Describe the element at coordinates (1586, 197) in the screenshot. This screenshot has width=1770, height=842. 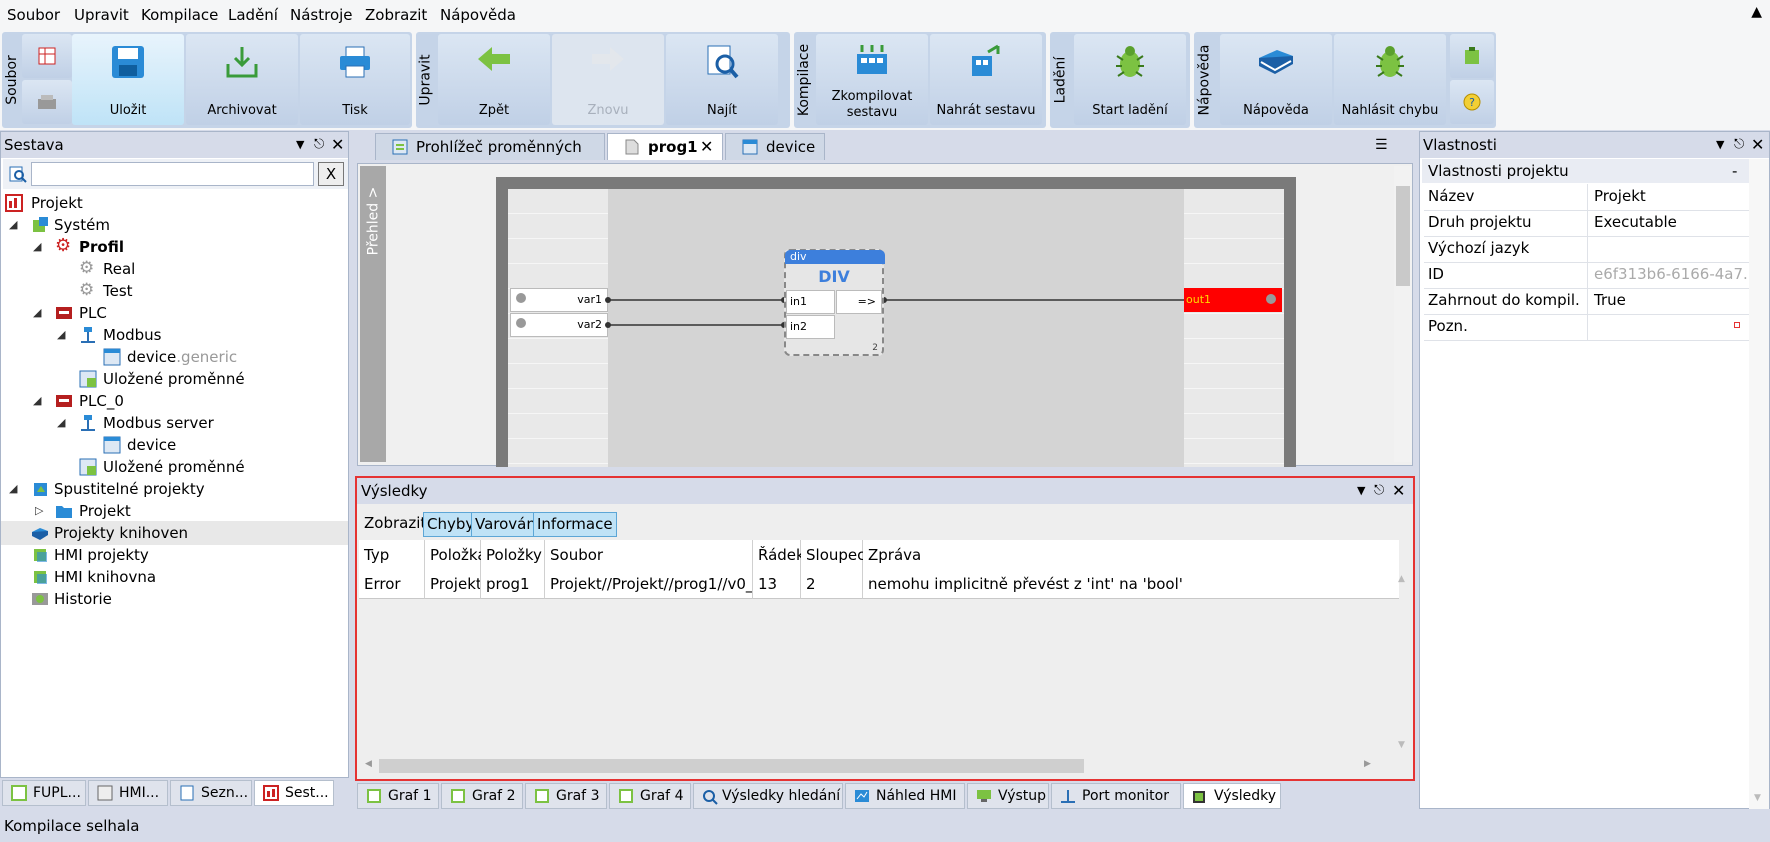
I see `property-row: Název Projekt` at that location.